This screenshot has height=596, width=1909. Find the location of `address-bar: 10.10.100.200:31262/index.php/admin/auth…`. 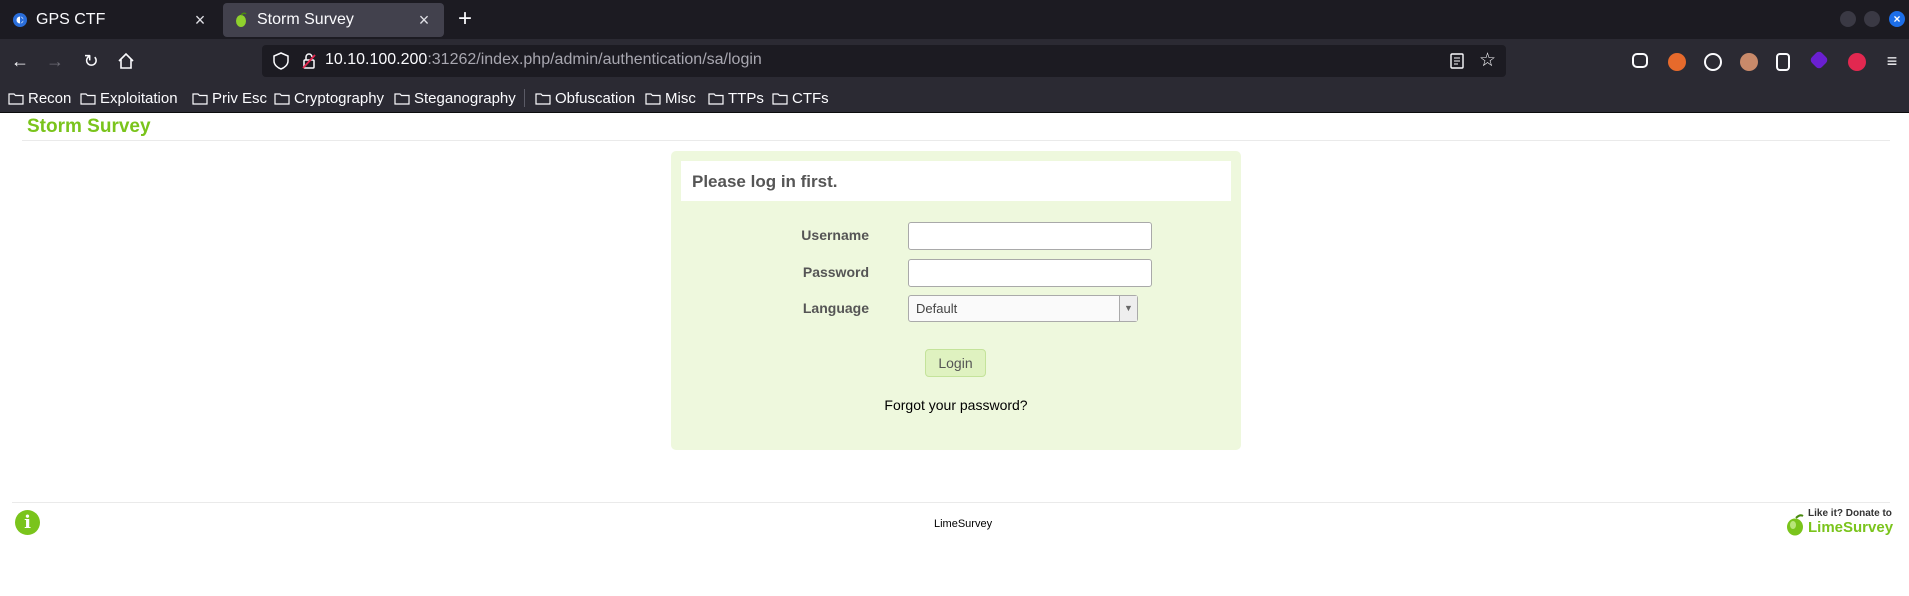

address-bar: 10.10.100.200:31262/index.php/admin/auth… is located at coordinates (884, 61).